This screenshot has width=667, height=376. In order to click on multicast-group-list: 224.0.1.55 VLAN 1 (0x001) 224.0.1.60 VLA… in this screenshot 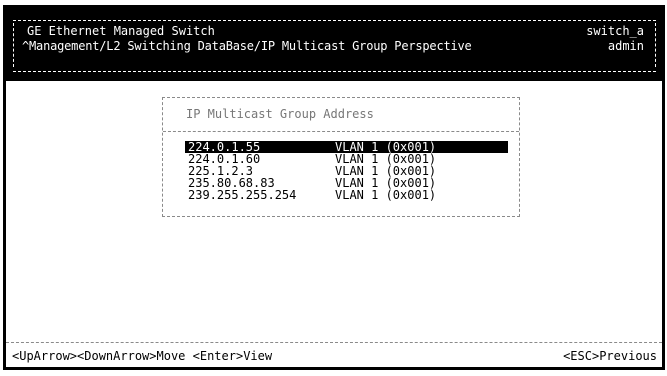, I will do `click(346, 171)`.